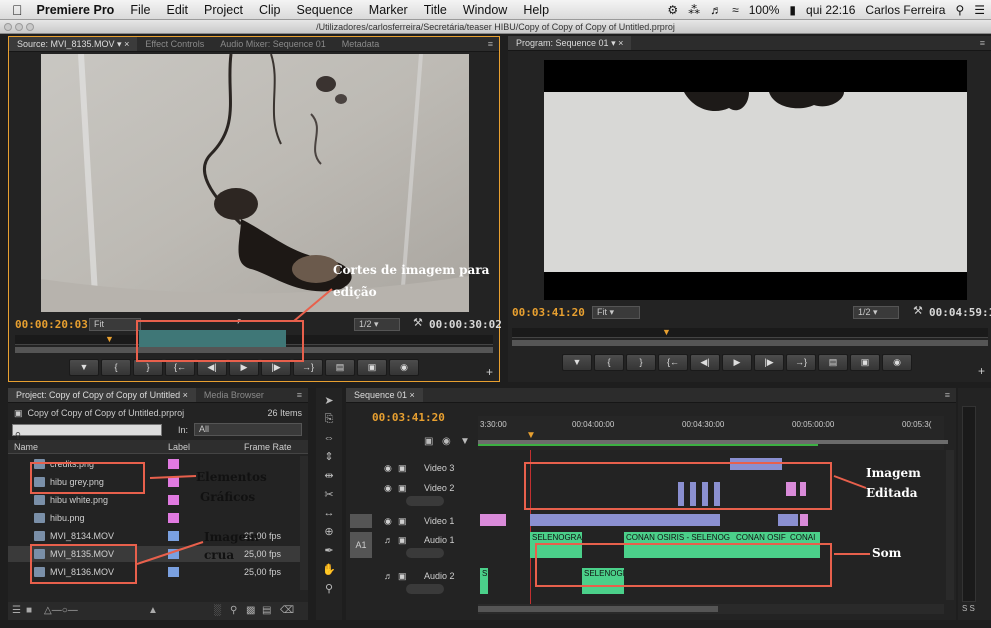 The image size is (991, 628). I want to click on in-filter-dropdown: All, so click(248, 429).